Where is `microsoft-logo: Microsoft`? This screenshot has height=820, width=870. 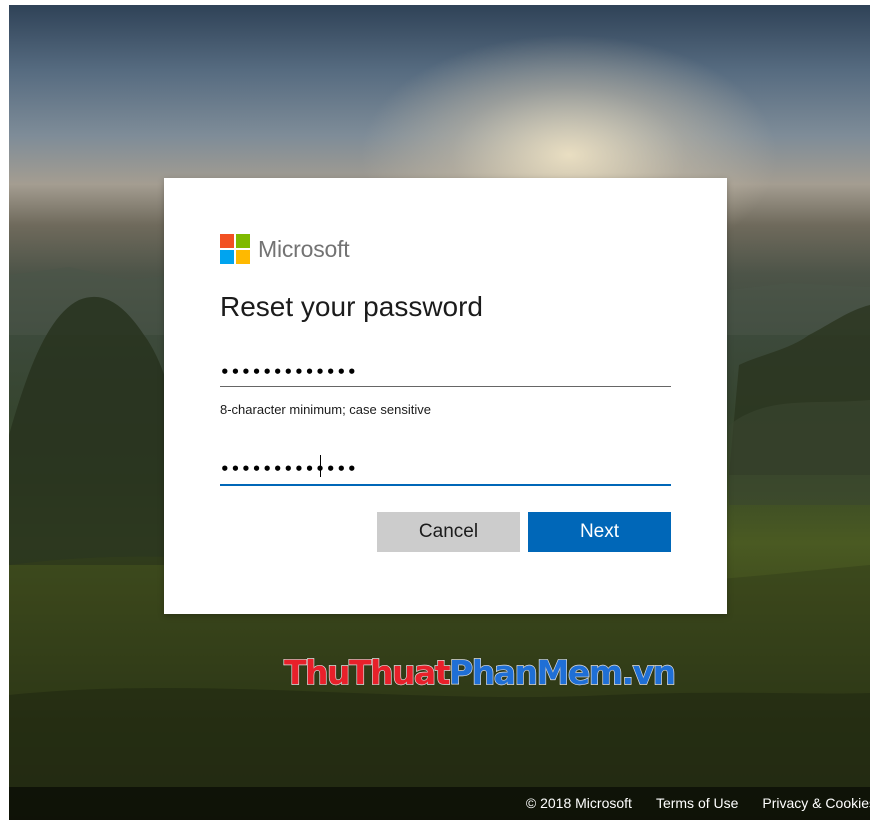
microsoft-logo: Microsoft is located at coordinates (285, 249).